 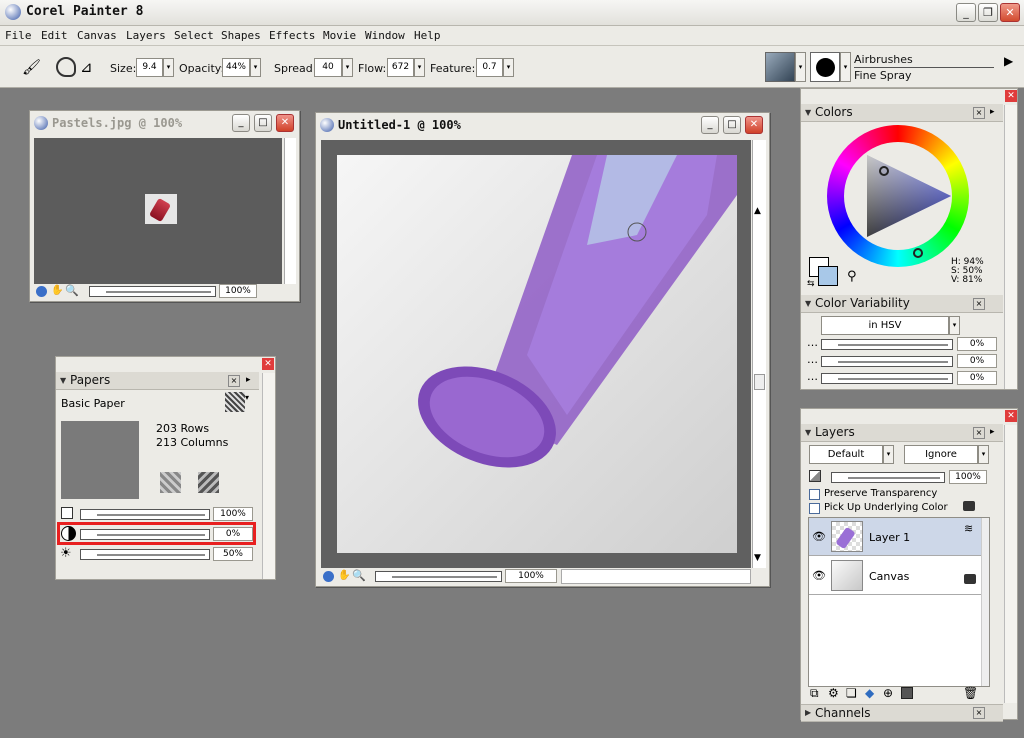 I want to click on composite-depth-select: Ignore, so click(x=941, y=454).